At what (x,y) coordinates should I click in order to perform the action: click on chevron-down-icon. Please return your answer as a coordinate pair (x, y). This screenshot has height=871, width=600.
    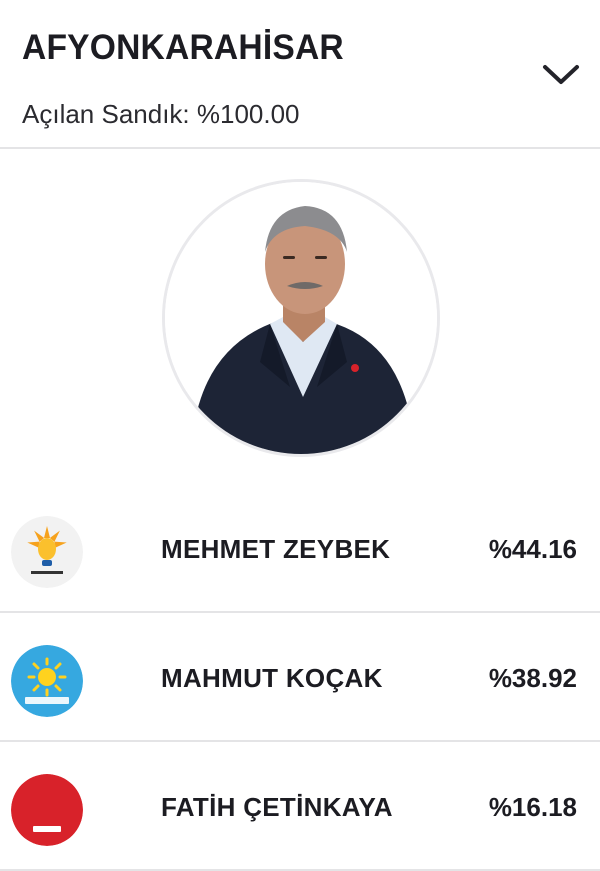
    Looking at the image, I should click on (561, 75).